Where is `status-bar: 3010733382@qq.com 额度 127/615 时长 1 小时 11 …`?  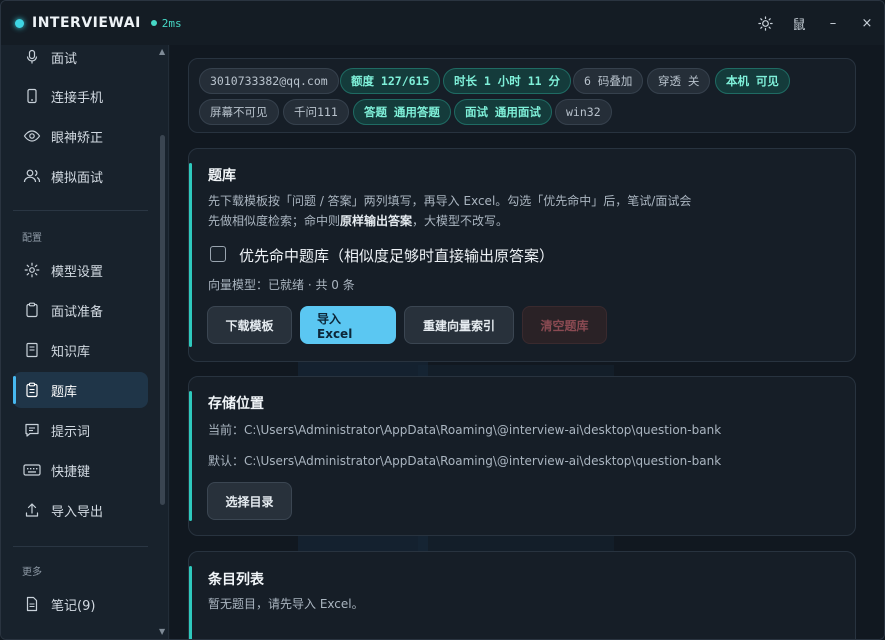 status-bar: 3010733382@qq.com 额度 127/615 时长 1 小时 11 … is located at coordinates (522, 95).